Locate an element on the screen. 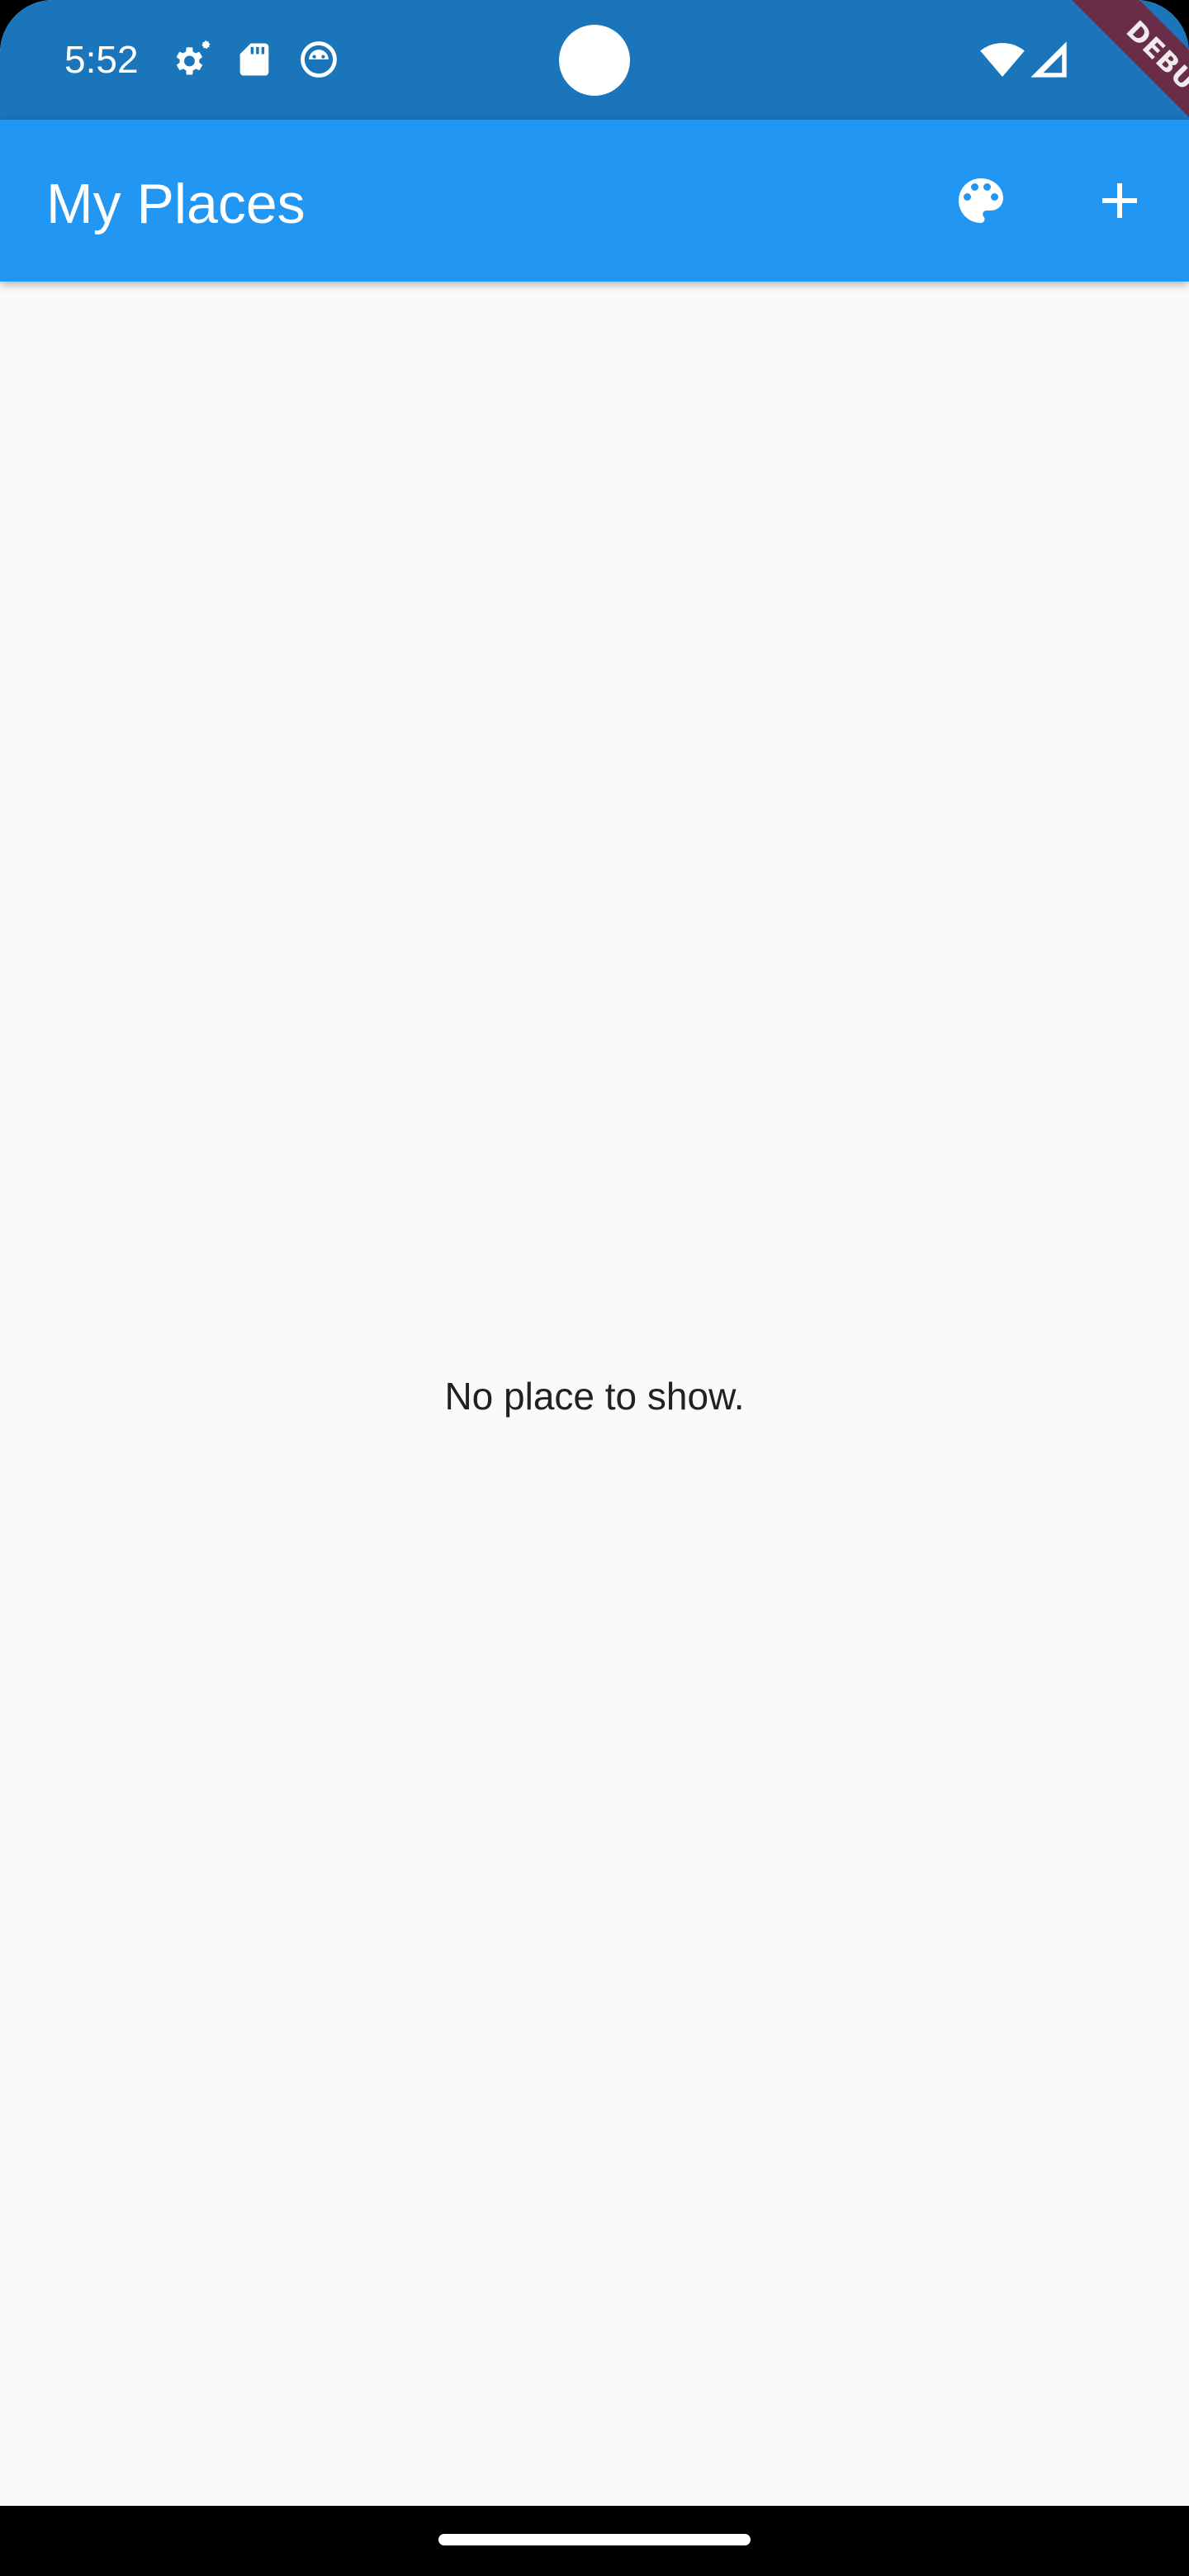 The image size is (1189, 2576). status-bar: 5:52 is located at coordinates (594, 60).